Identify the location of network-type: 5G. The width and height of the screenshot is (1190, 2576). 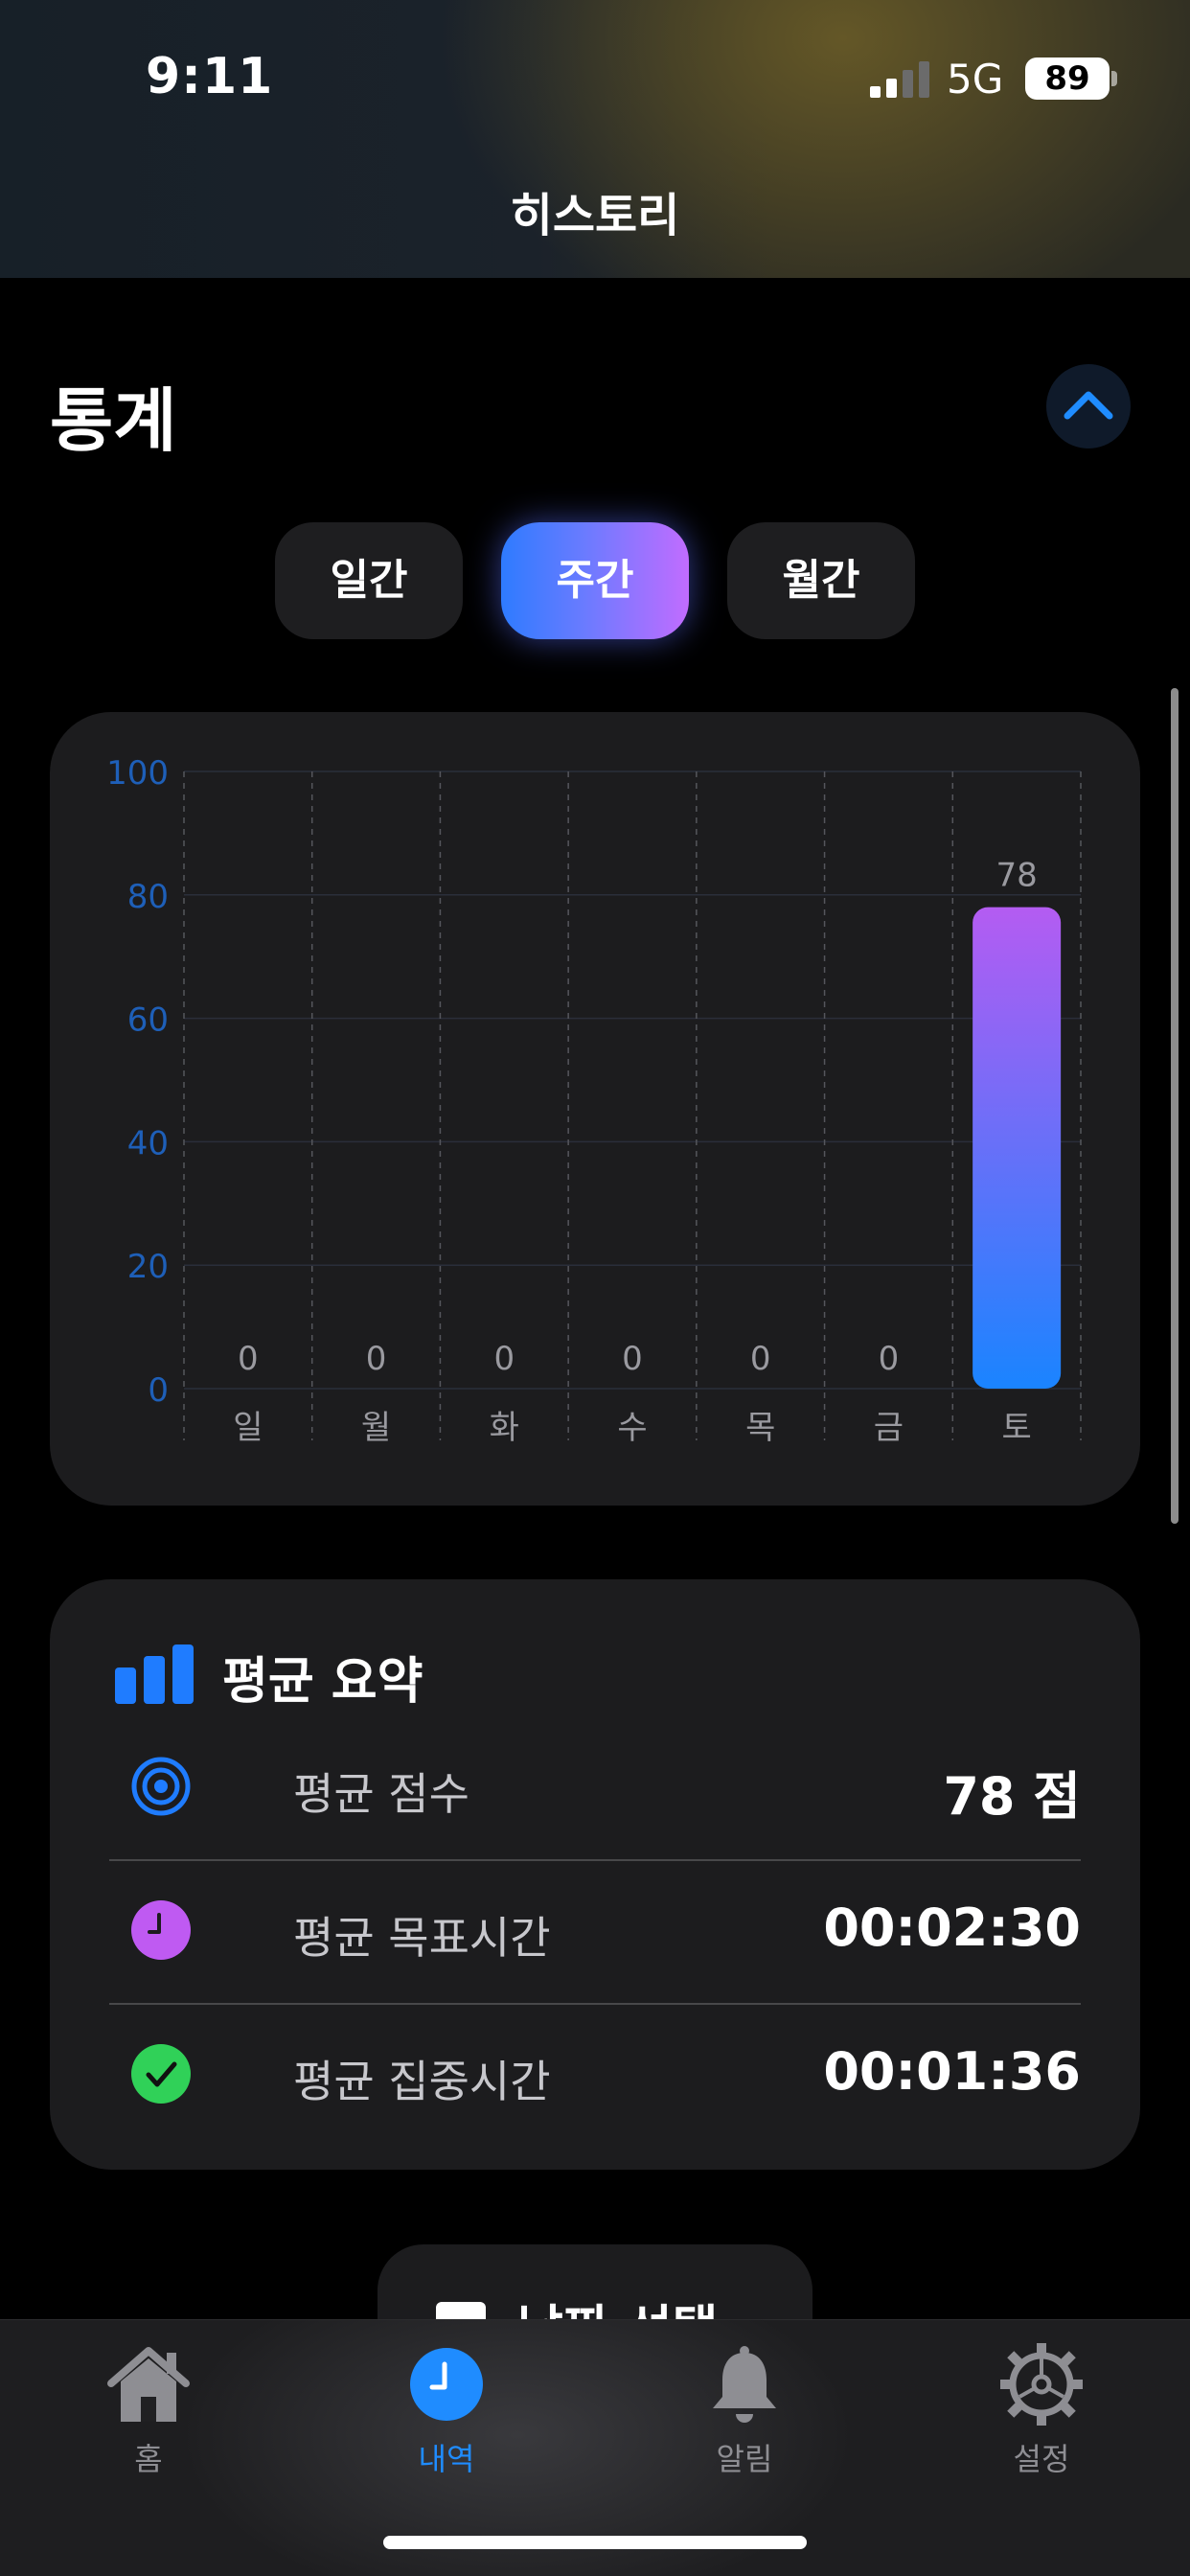
(976, 79).